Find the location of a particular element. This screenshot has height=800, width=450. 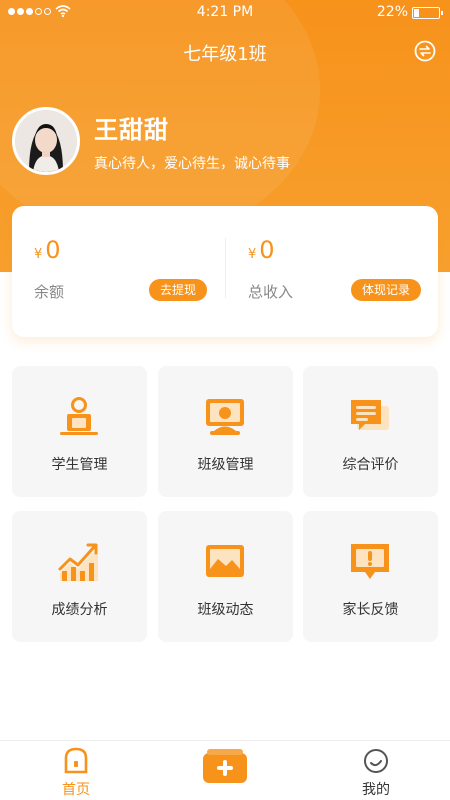

income-value: 0 is located at coordinates (267, 250).